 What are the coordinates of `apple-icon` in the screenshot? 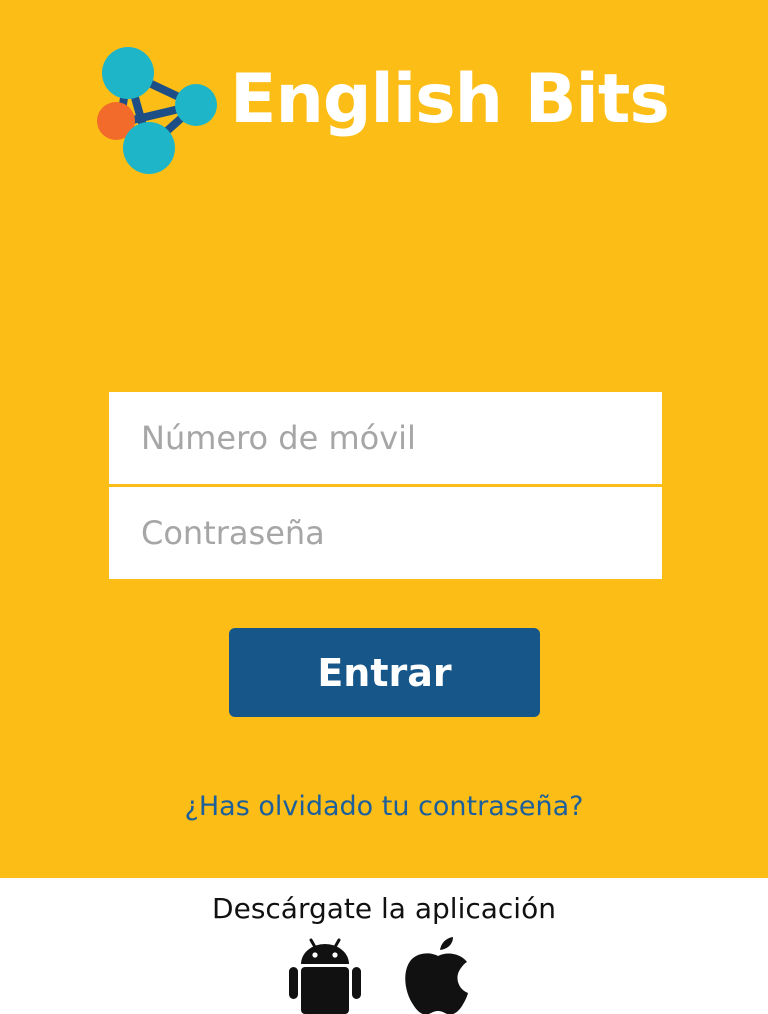 It's located at (436, 975).